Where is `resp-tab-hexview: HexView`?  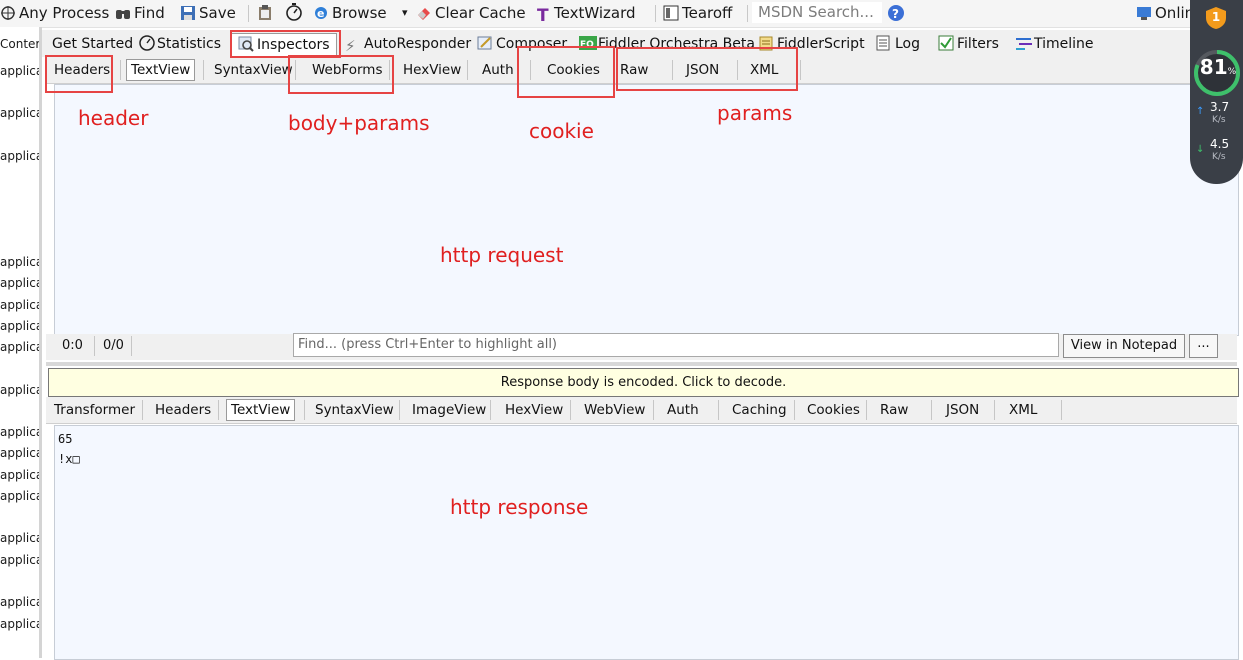
resp-tab-hexview: HexView is located at coordinates (534, 410).